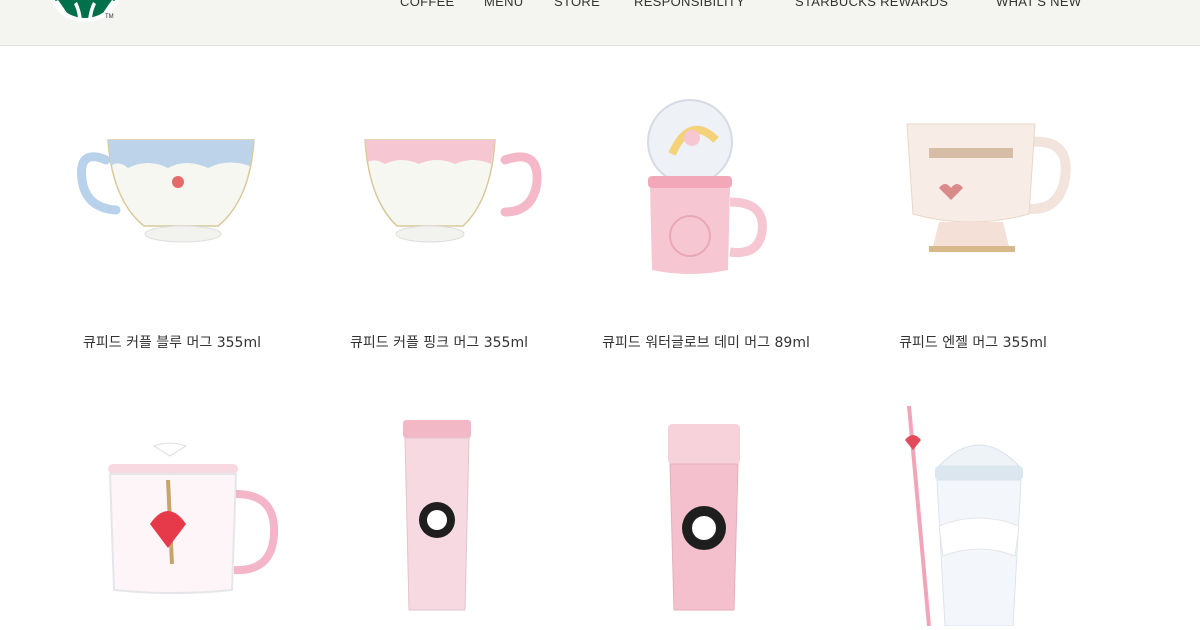 Image resolution: width=1200 pixels, height=630 pixels. Describe the element at coordinates (109, 17) in the screenshot. I see `trademark-label: TM` at that location.